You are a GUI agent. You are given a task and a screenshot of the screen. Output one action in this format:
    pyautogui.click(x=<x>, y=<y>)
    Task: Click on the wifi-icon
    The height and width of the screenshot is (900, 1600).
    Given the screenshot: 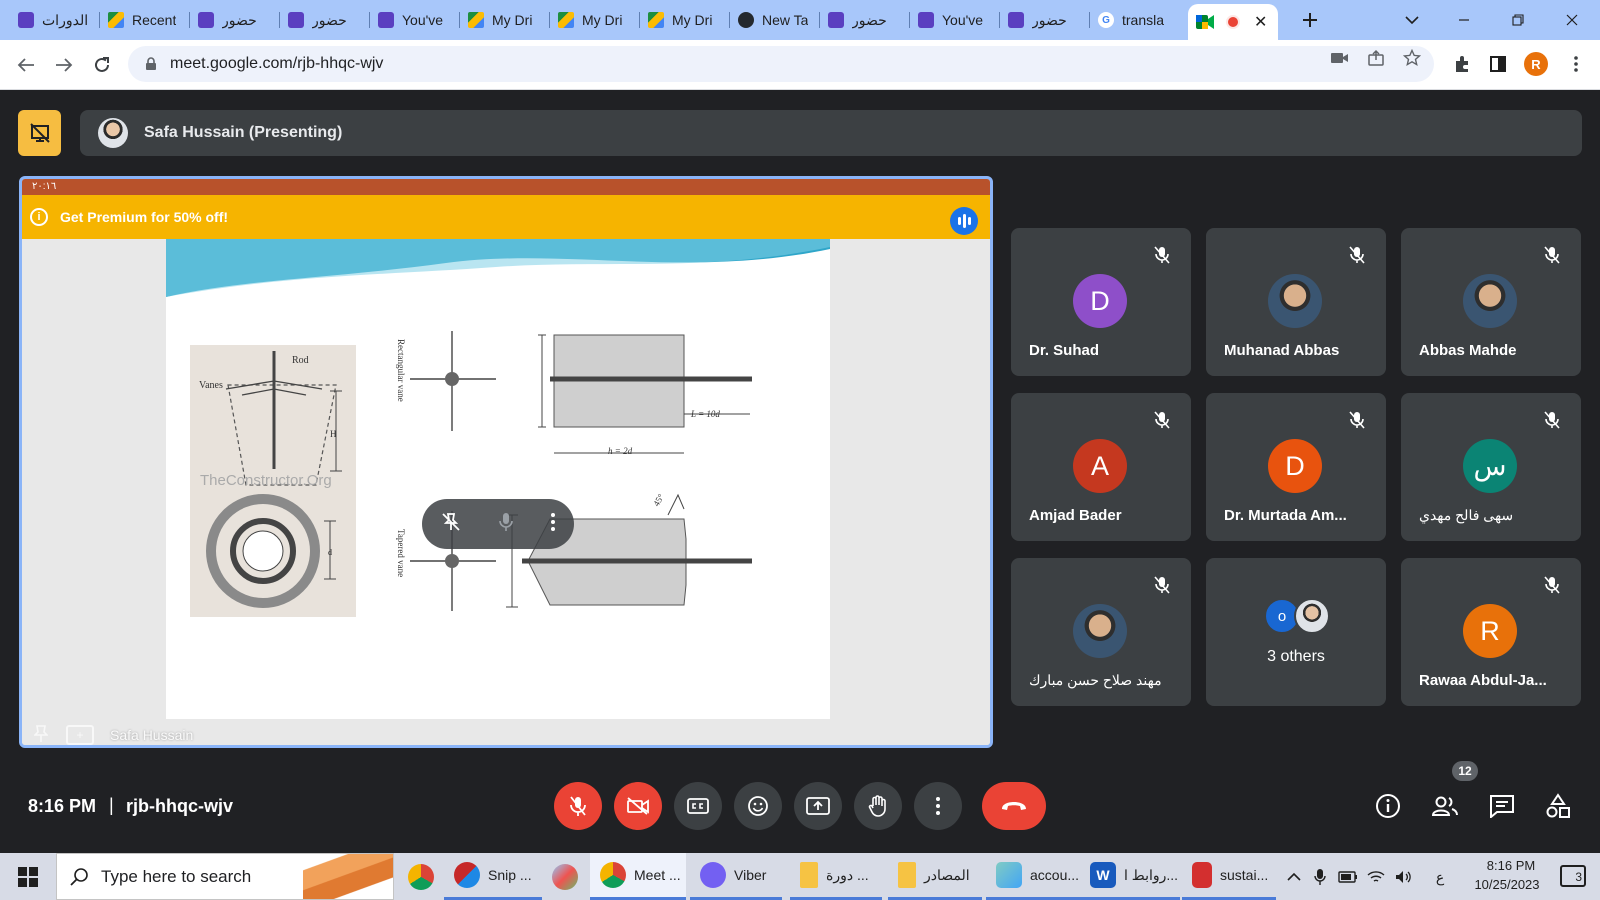 What is the action you would take?
    pyautogui.click(x=1376, y=877)
    